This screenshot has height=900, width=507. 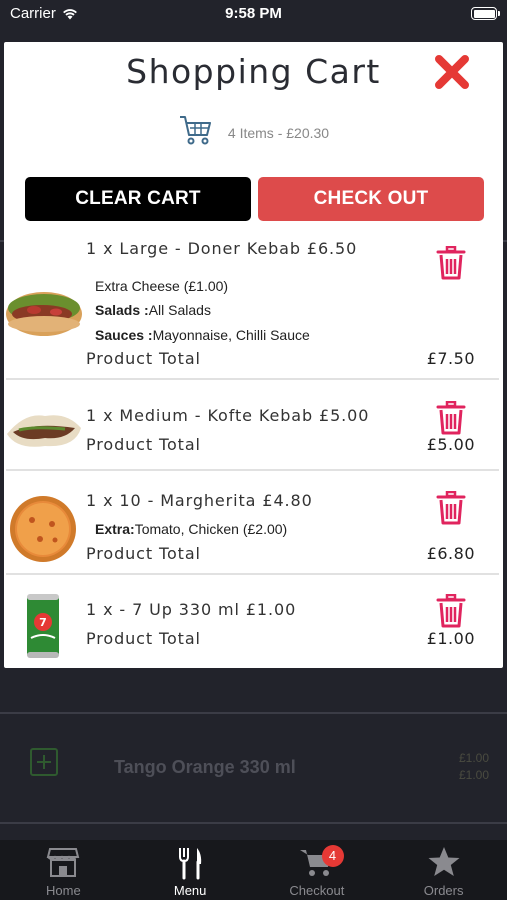 I want to click on tab-orders: Orders, so click(x=443, y=870).